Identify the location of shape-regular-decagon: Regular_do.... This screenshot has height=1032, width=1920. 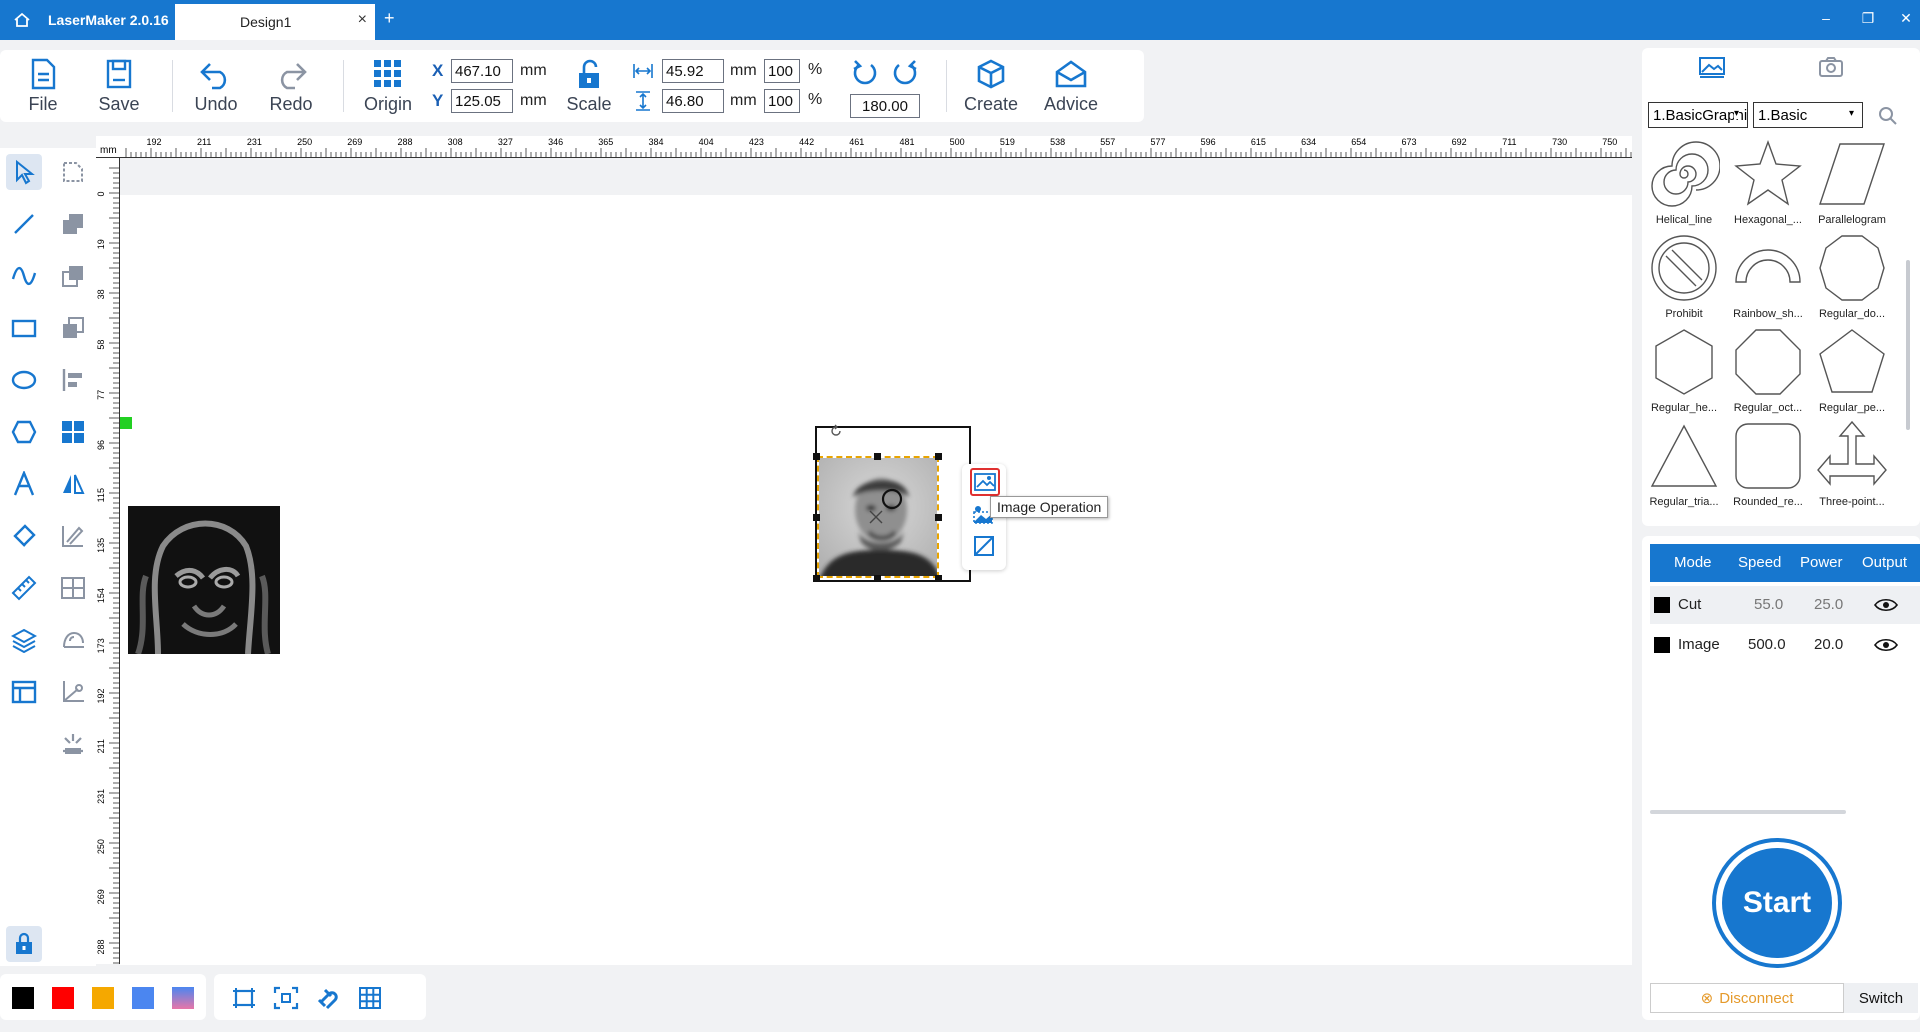
(1852, 276).